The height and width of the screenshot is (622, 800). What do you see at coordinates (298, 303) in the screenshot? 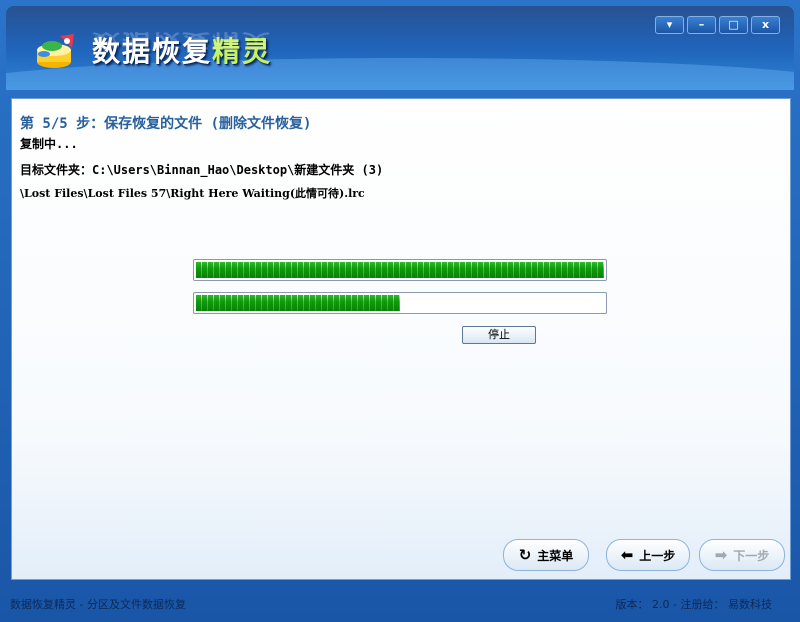
I see `total-progress-fill` at bounding box center [298, 303].